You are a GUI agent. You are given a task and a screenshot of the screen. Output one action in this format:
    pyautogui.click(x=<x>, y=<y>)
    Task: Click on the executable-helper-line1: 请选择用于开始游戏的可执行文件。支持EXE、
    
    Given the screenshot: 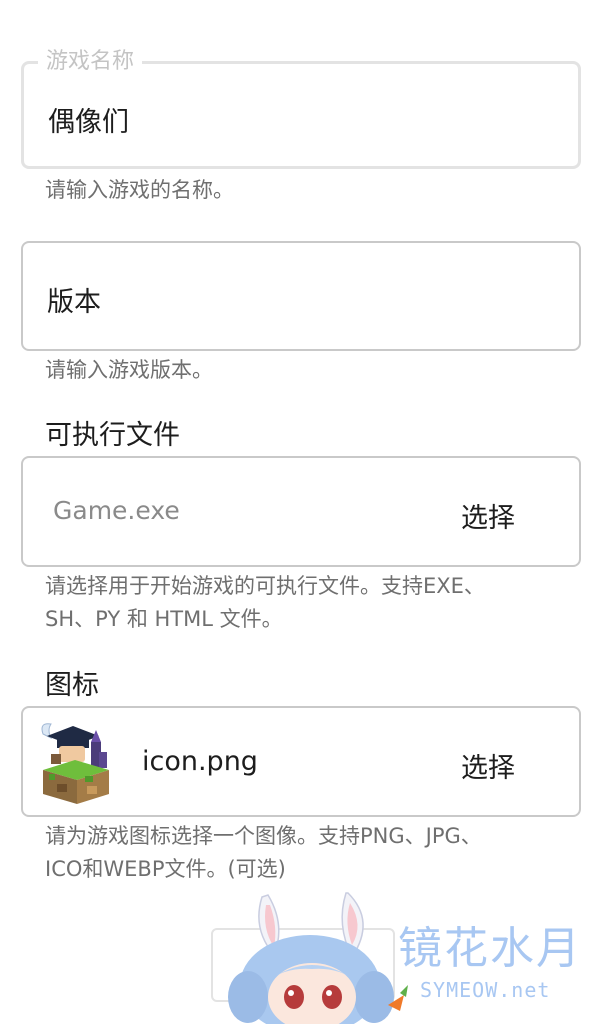 What is the action you would take?
    pyautogui.click(x=265, y=586)
    